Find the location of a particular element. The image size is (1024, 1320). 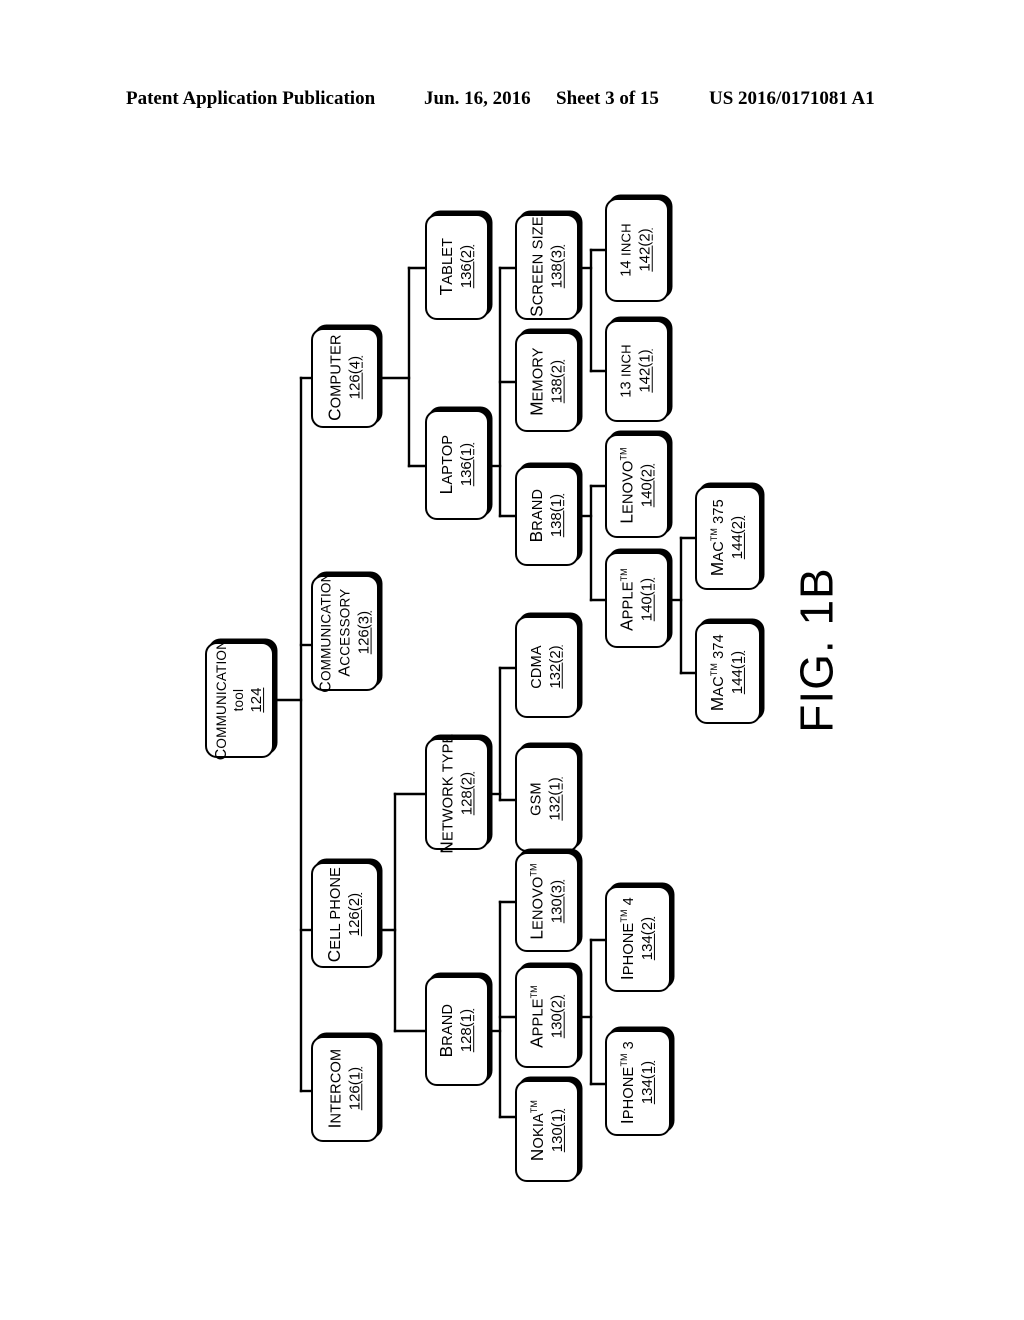

node-intercom: INTERCOM 126(1) is located at coordinates (345, 1089).